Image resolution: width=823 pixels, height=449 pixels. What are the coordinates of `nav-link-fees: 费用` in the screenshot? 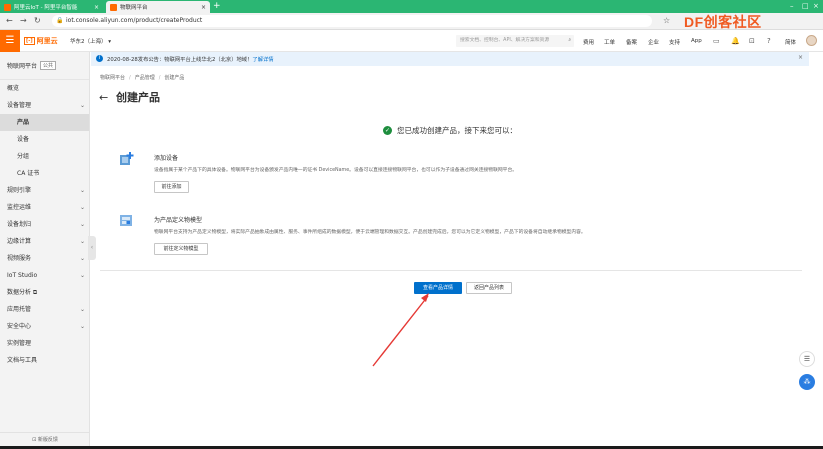 It's located at (588, 42).